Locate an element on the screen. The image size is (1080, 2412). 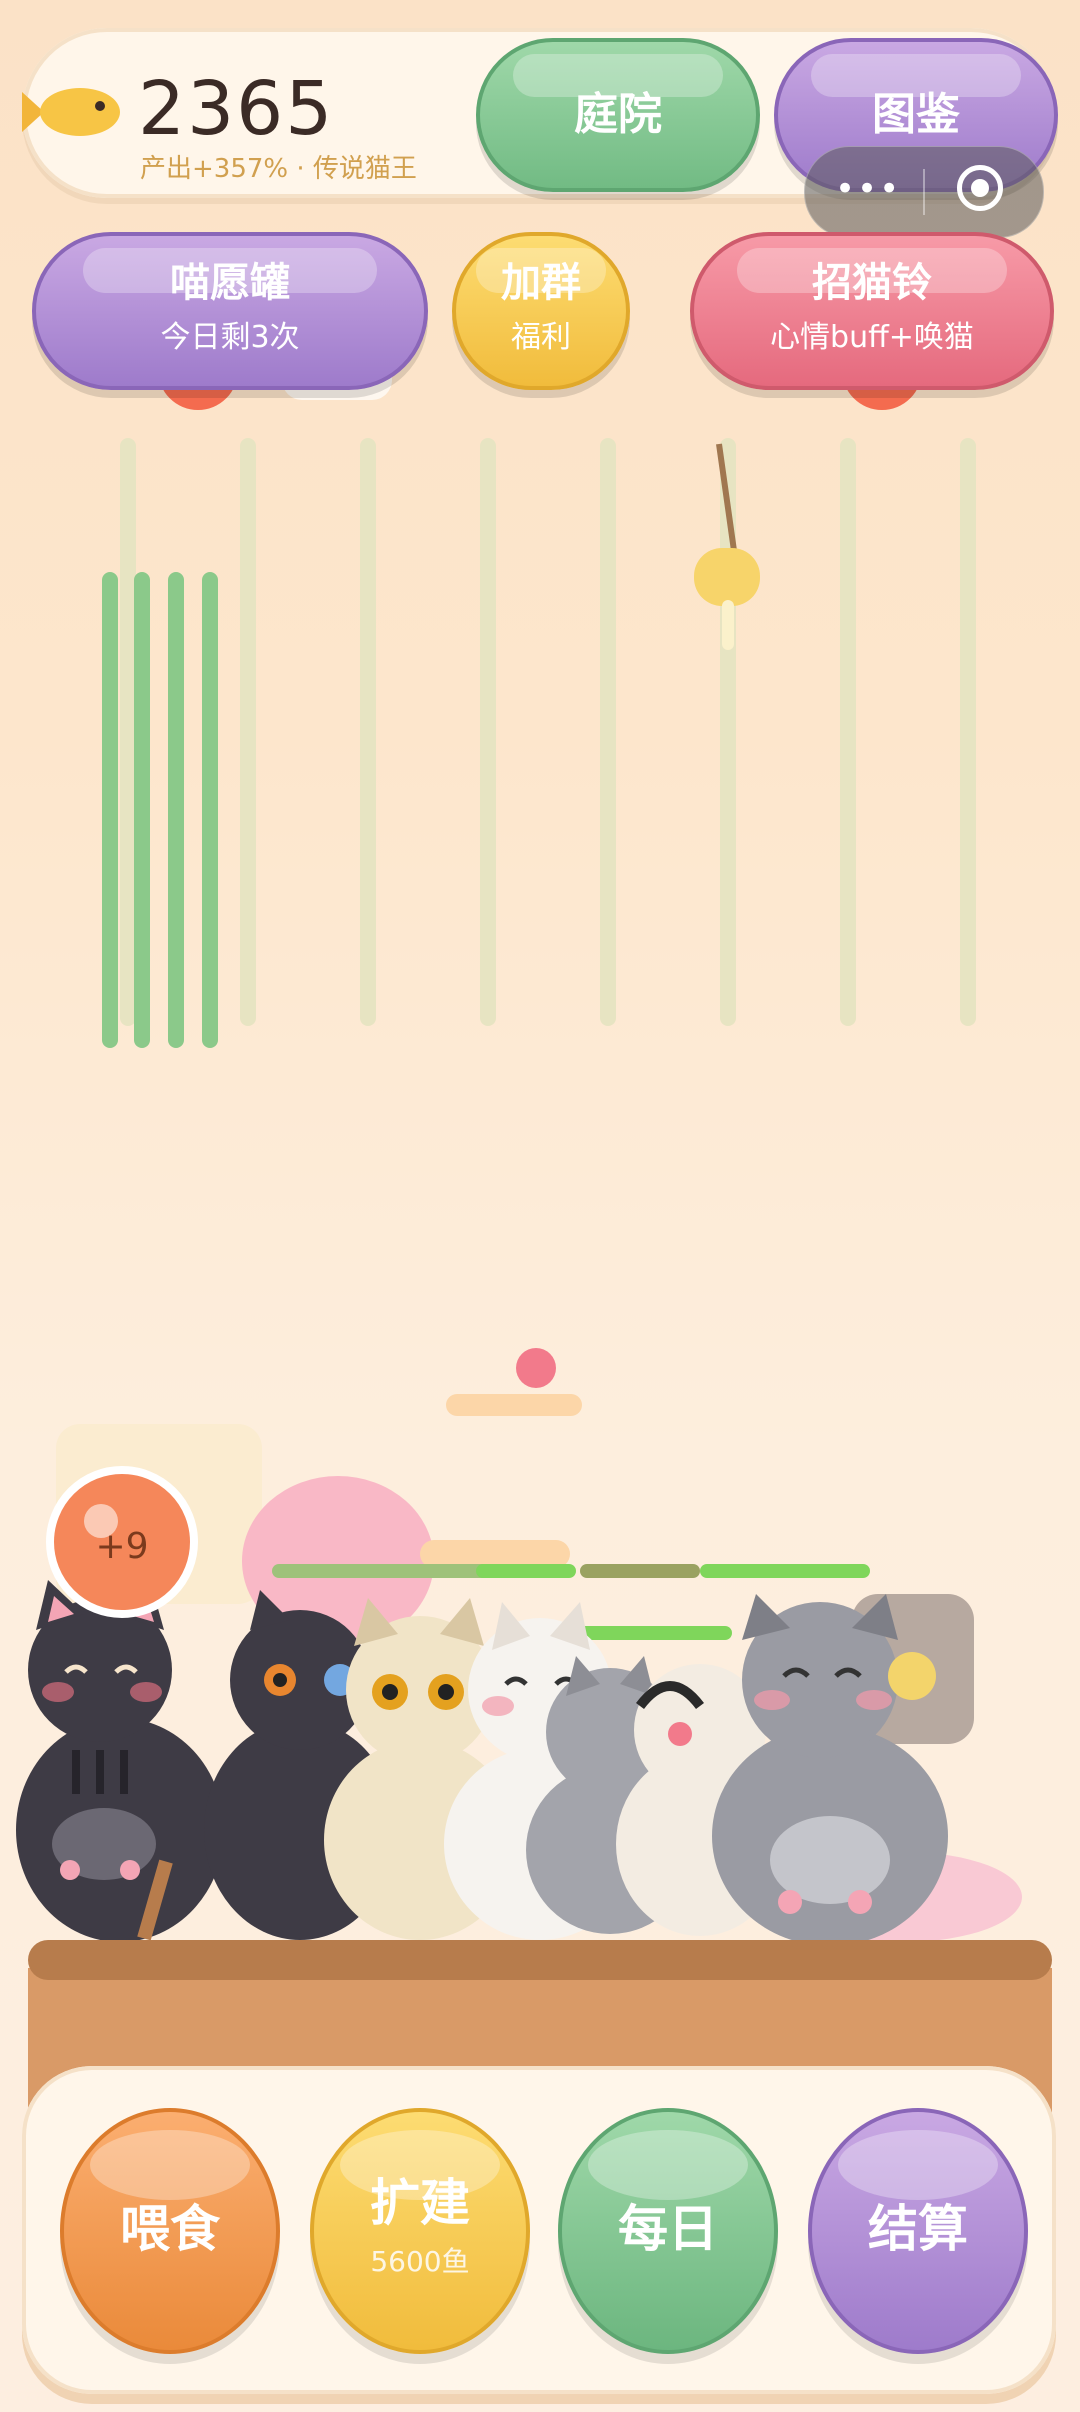
yard-button-label: 庭院 is located at coordinates (618, 114).